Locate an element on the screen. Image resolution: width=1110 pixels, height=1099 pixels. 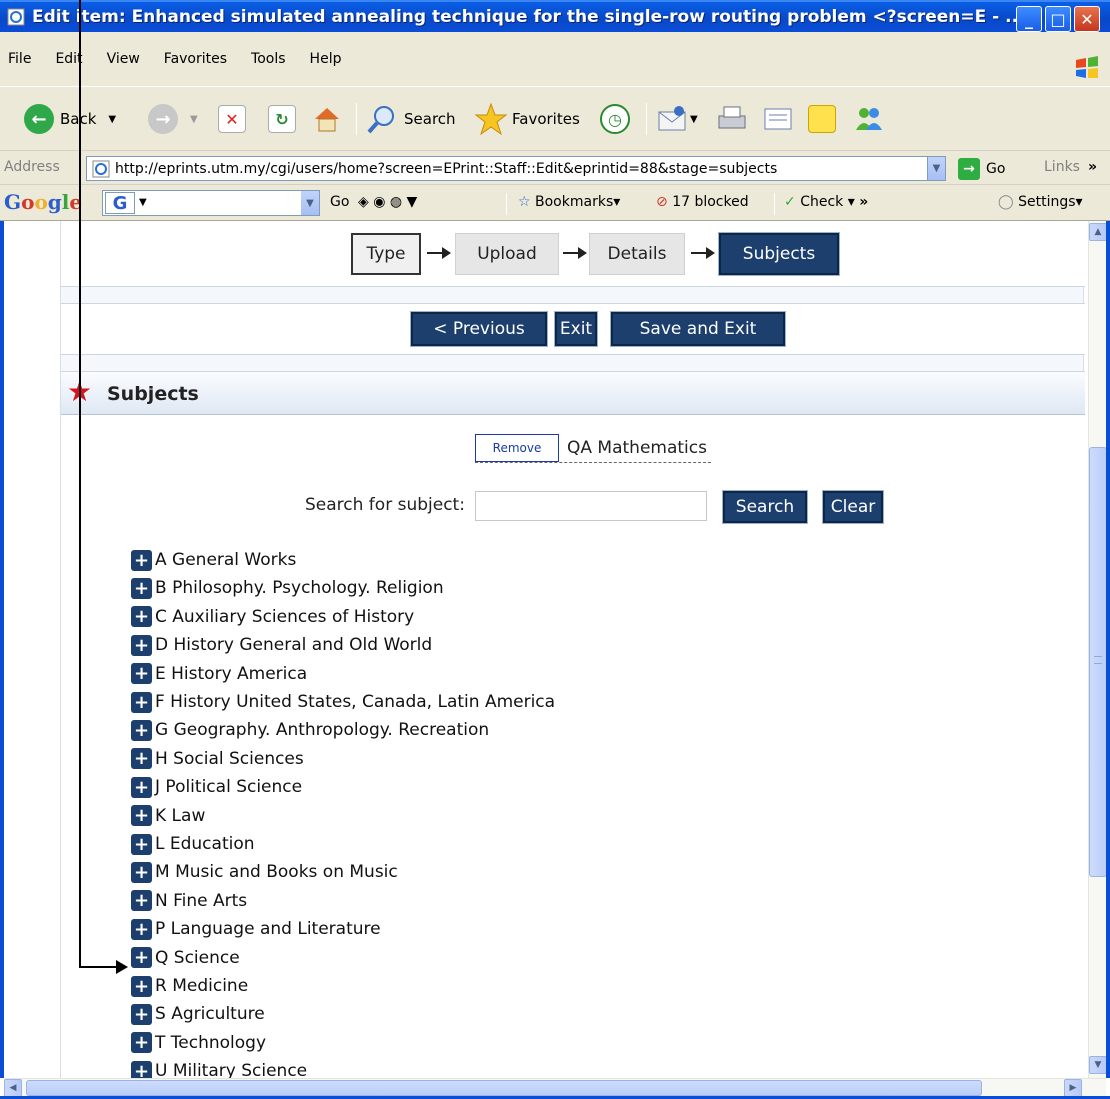
subject-tree-item: + B Philosophy. Psychology. Religion is located at coordinates (287, 588).